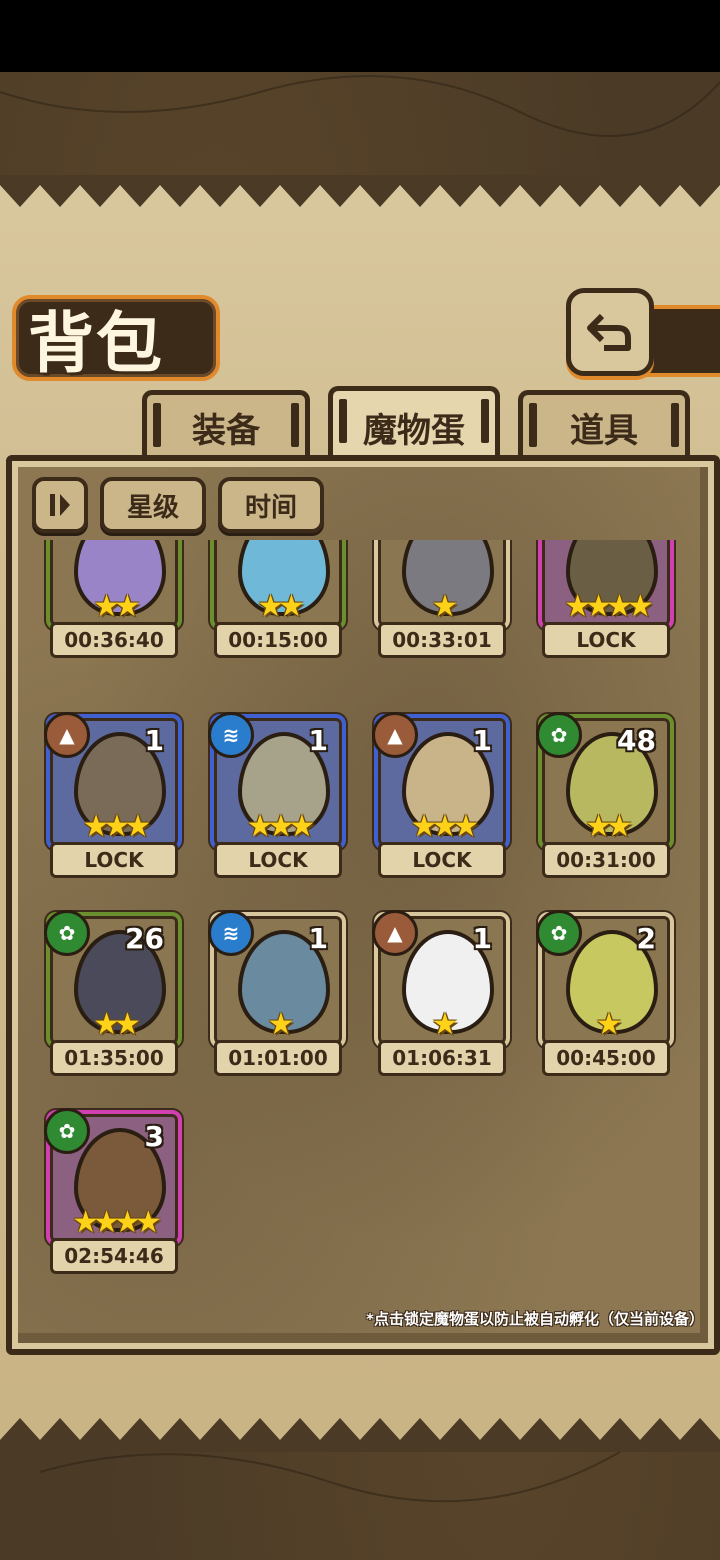 The image size is (720, 1560). I want to click on sort-by-star-button: 星级, so click(153, 505).